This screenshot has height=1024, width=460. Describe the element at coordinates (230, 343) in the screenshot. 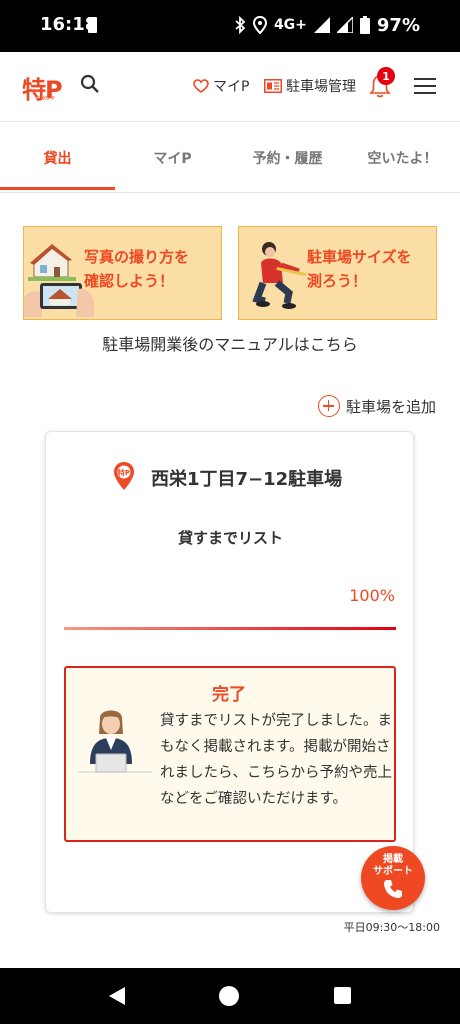

I see `manual-link: 駐車場開業後のマニュアルはこちら` at that location.